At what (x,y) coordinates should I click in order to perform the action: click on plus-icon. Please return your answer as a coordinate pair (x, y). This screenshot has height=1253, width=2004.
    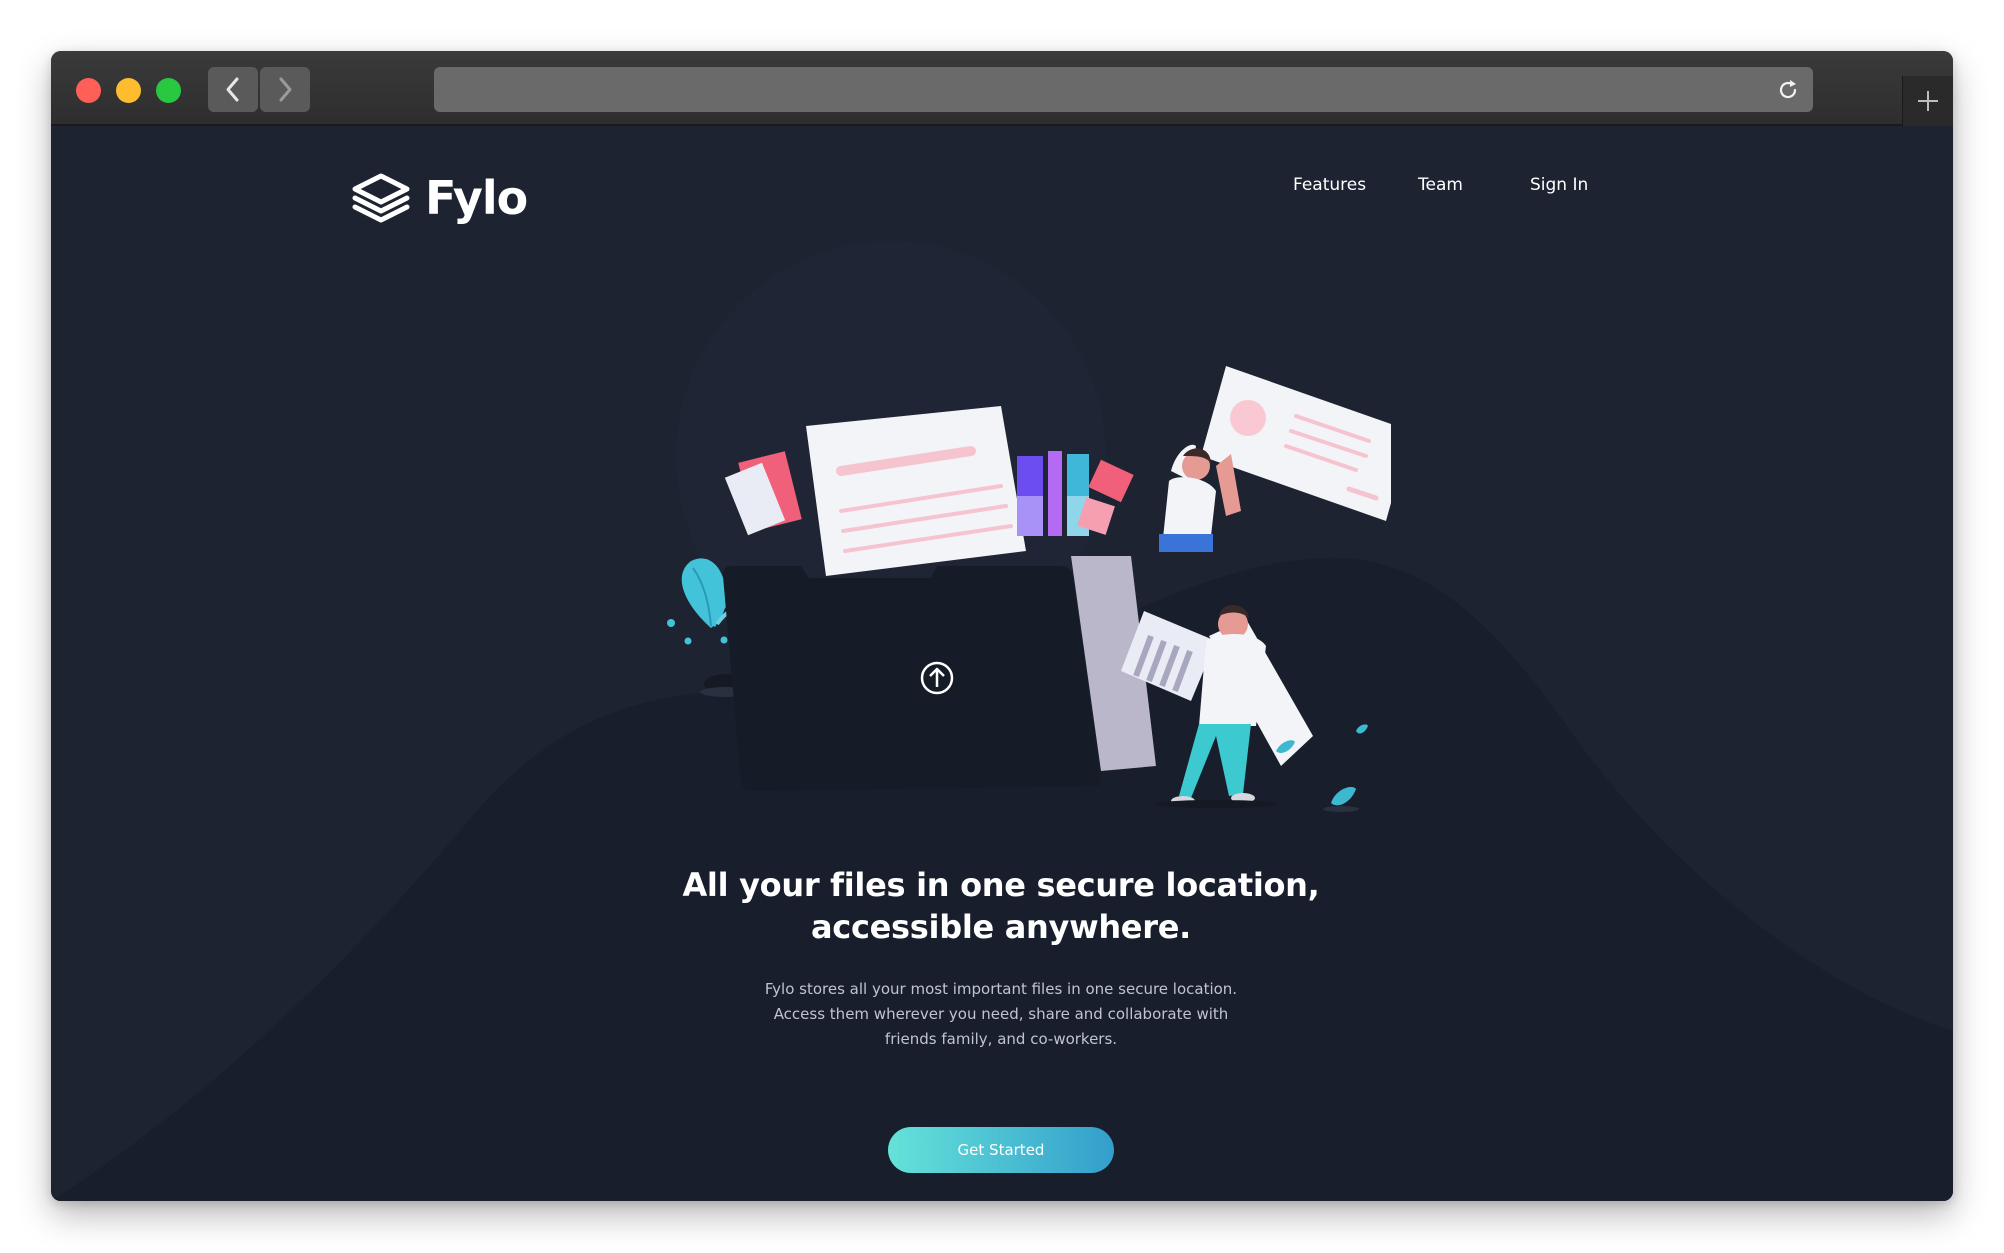
    Looking at the image, I should click on (1928, 101).